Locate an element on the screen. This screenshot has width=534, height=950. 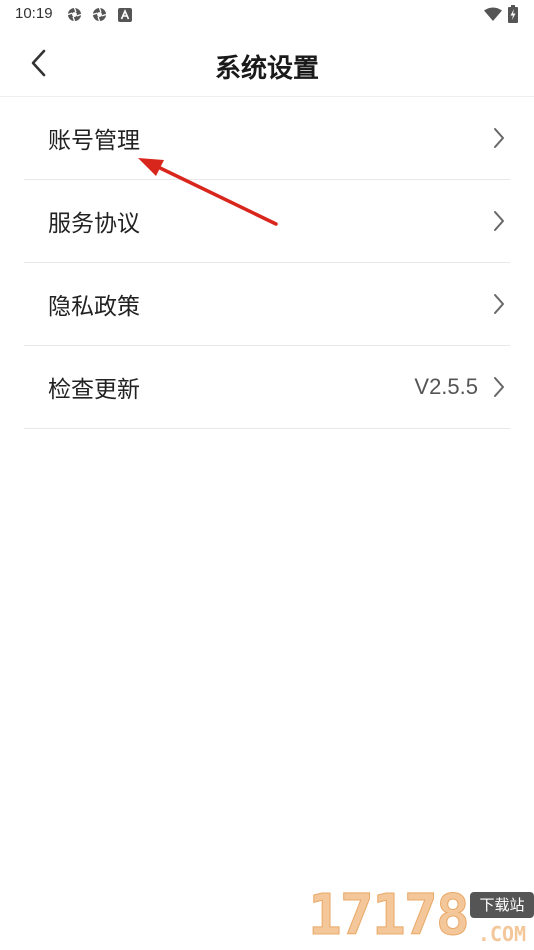
status-time: 10:19 is located at coordinates (34, 13).